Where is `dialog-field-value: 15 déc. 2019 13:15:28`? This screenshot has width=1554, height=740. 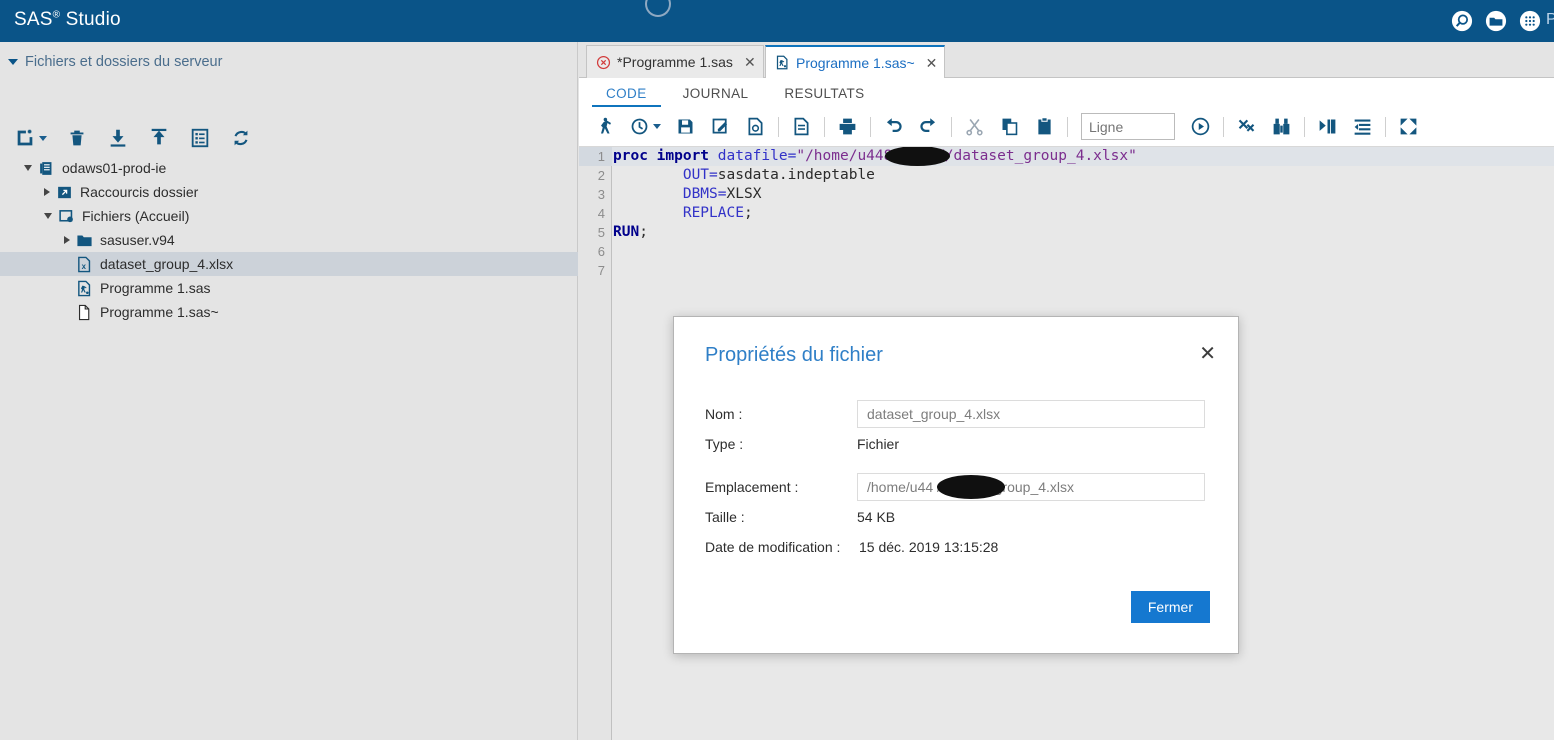 dialog-field-value: 15 déc. 2019 13:15:28 is located at coordinates (929, 547).